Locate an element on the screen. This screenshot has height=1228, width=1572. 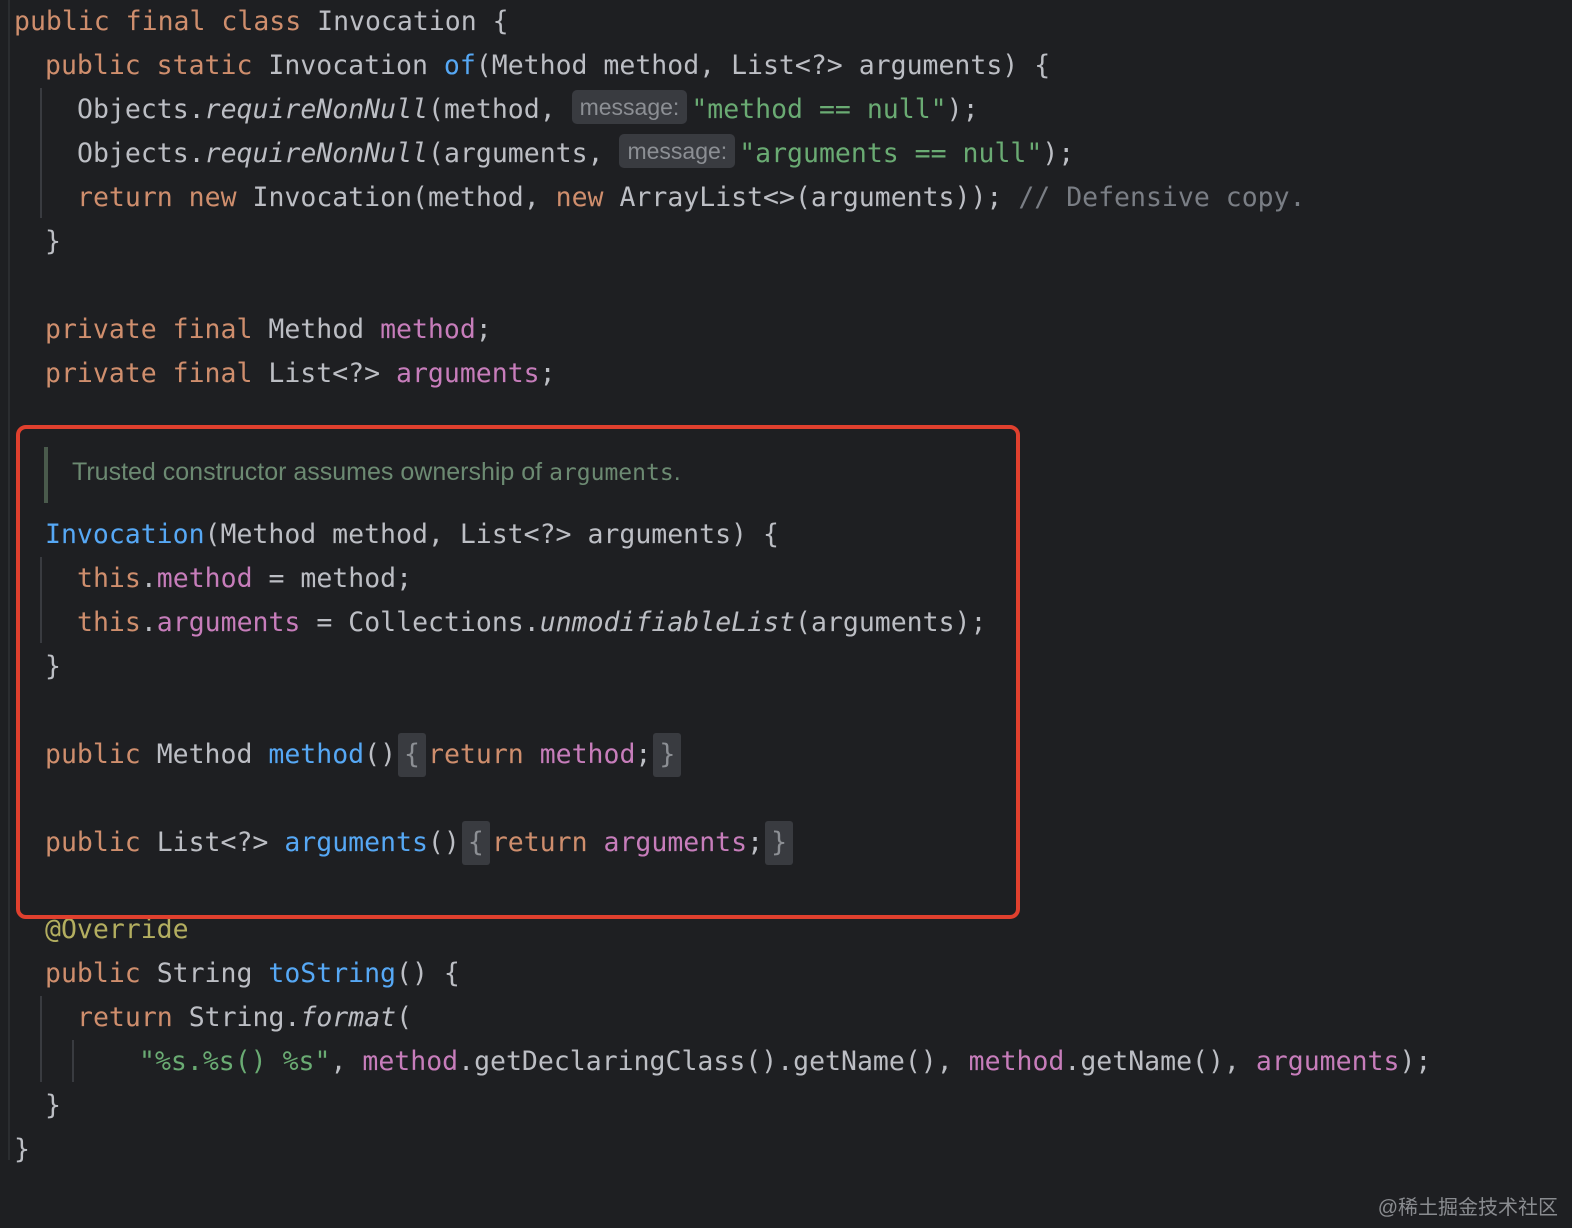
code-text: .getName(), is located at coordinates (1160, 1061).